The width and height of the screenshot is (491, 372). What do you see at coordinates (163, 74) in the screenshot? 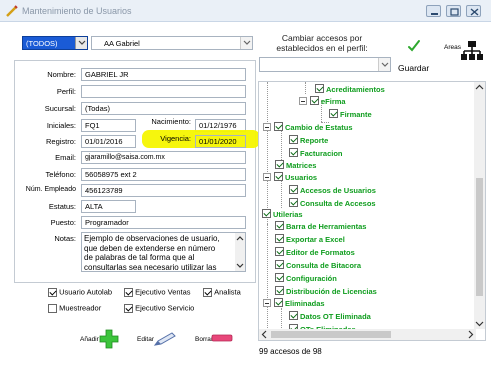
I see `nombre-field: GABRIEL JR` at bounding box center [163, 74].